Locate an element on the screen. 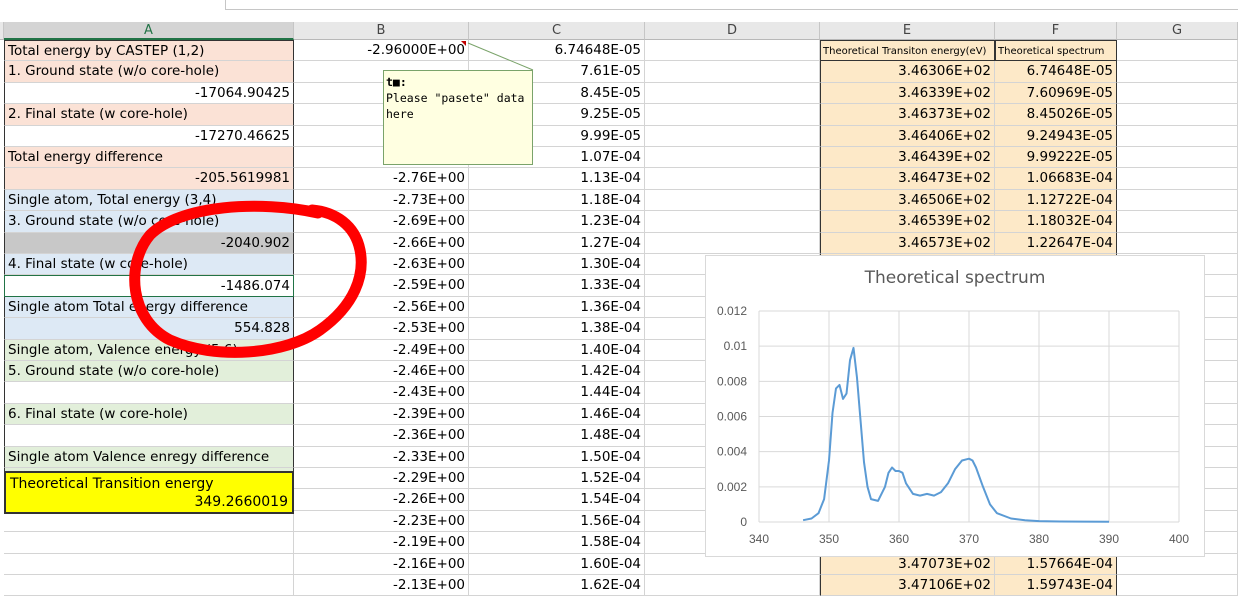  cell-g5 is located at coordinates (1177, 136).